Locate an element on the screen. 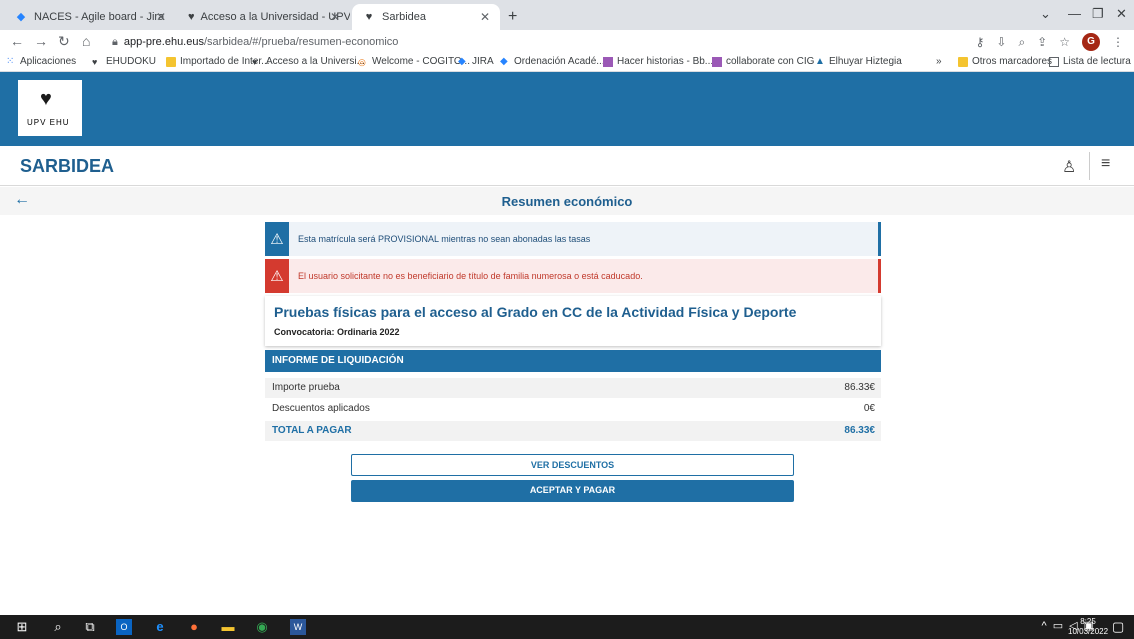 The height and width of the screenshot is (639, 1134). windows-start-icon: ⊞ is located at coordinates (22, 627).